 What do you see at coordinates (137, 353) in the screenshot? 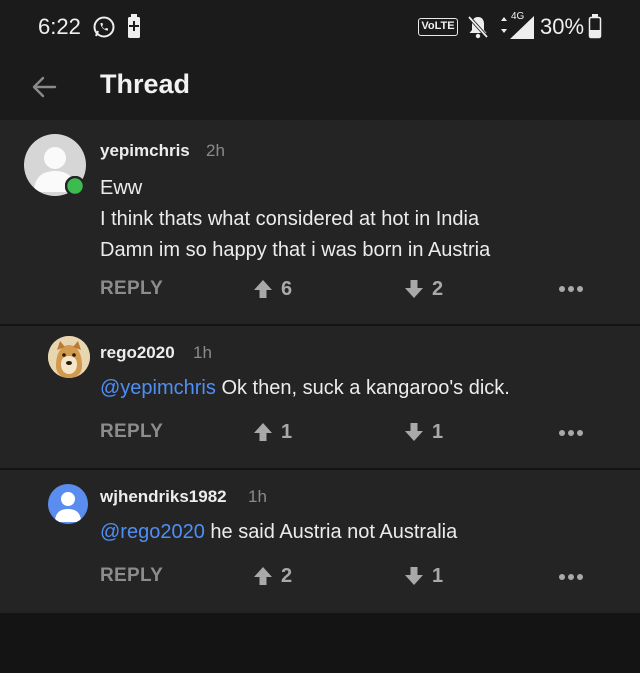
I see `comment-username: rego2020` at bounding box center [137, 353].